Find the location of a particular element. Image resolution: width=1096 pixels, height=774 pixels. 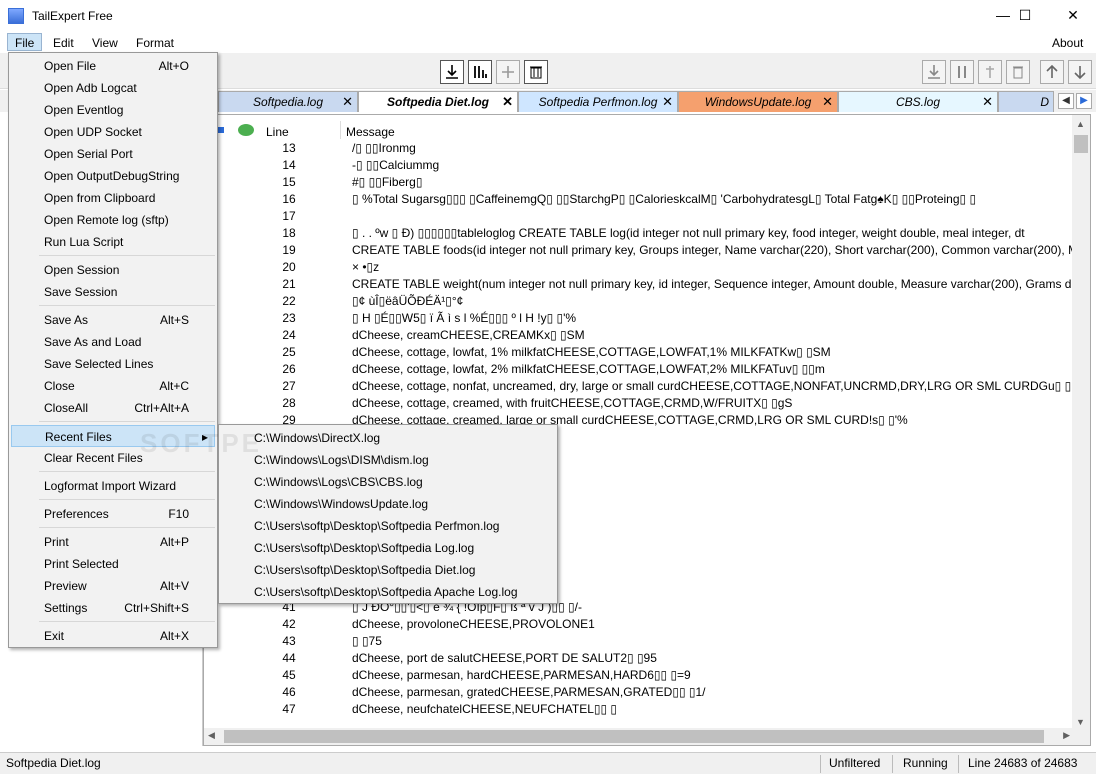

menu-item-shortcut: Alt+V is located at coordinates (174, 586).